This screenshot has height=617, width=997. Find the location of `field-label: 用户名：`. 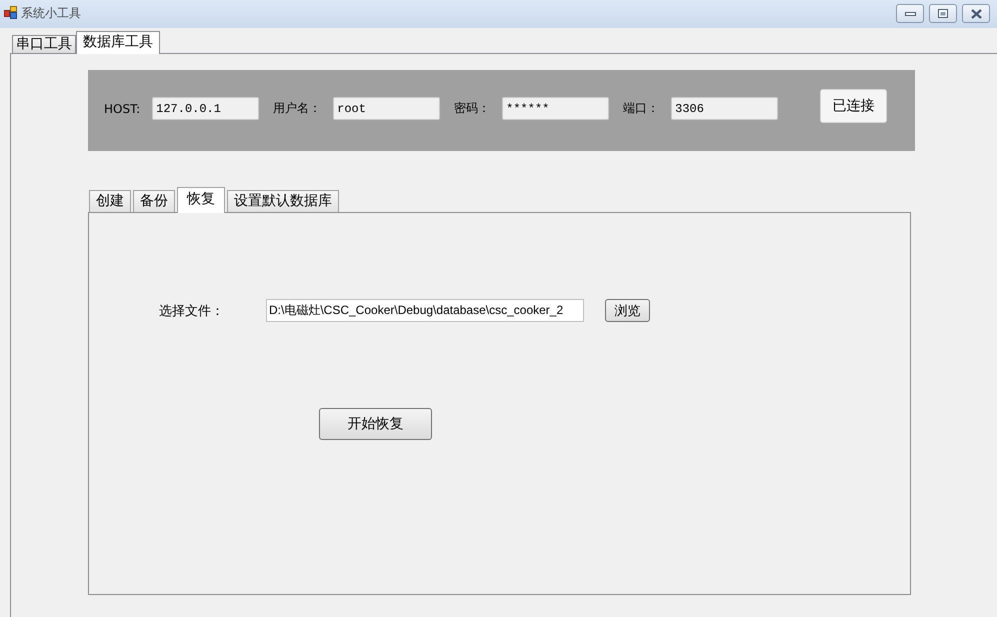

field-label: 用户名： is located at coordinates (297, 108).